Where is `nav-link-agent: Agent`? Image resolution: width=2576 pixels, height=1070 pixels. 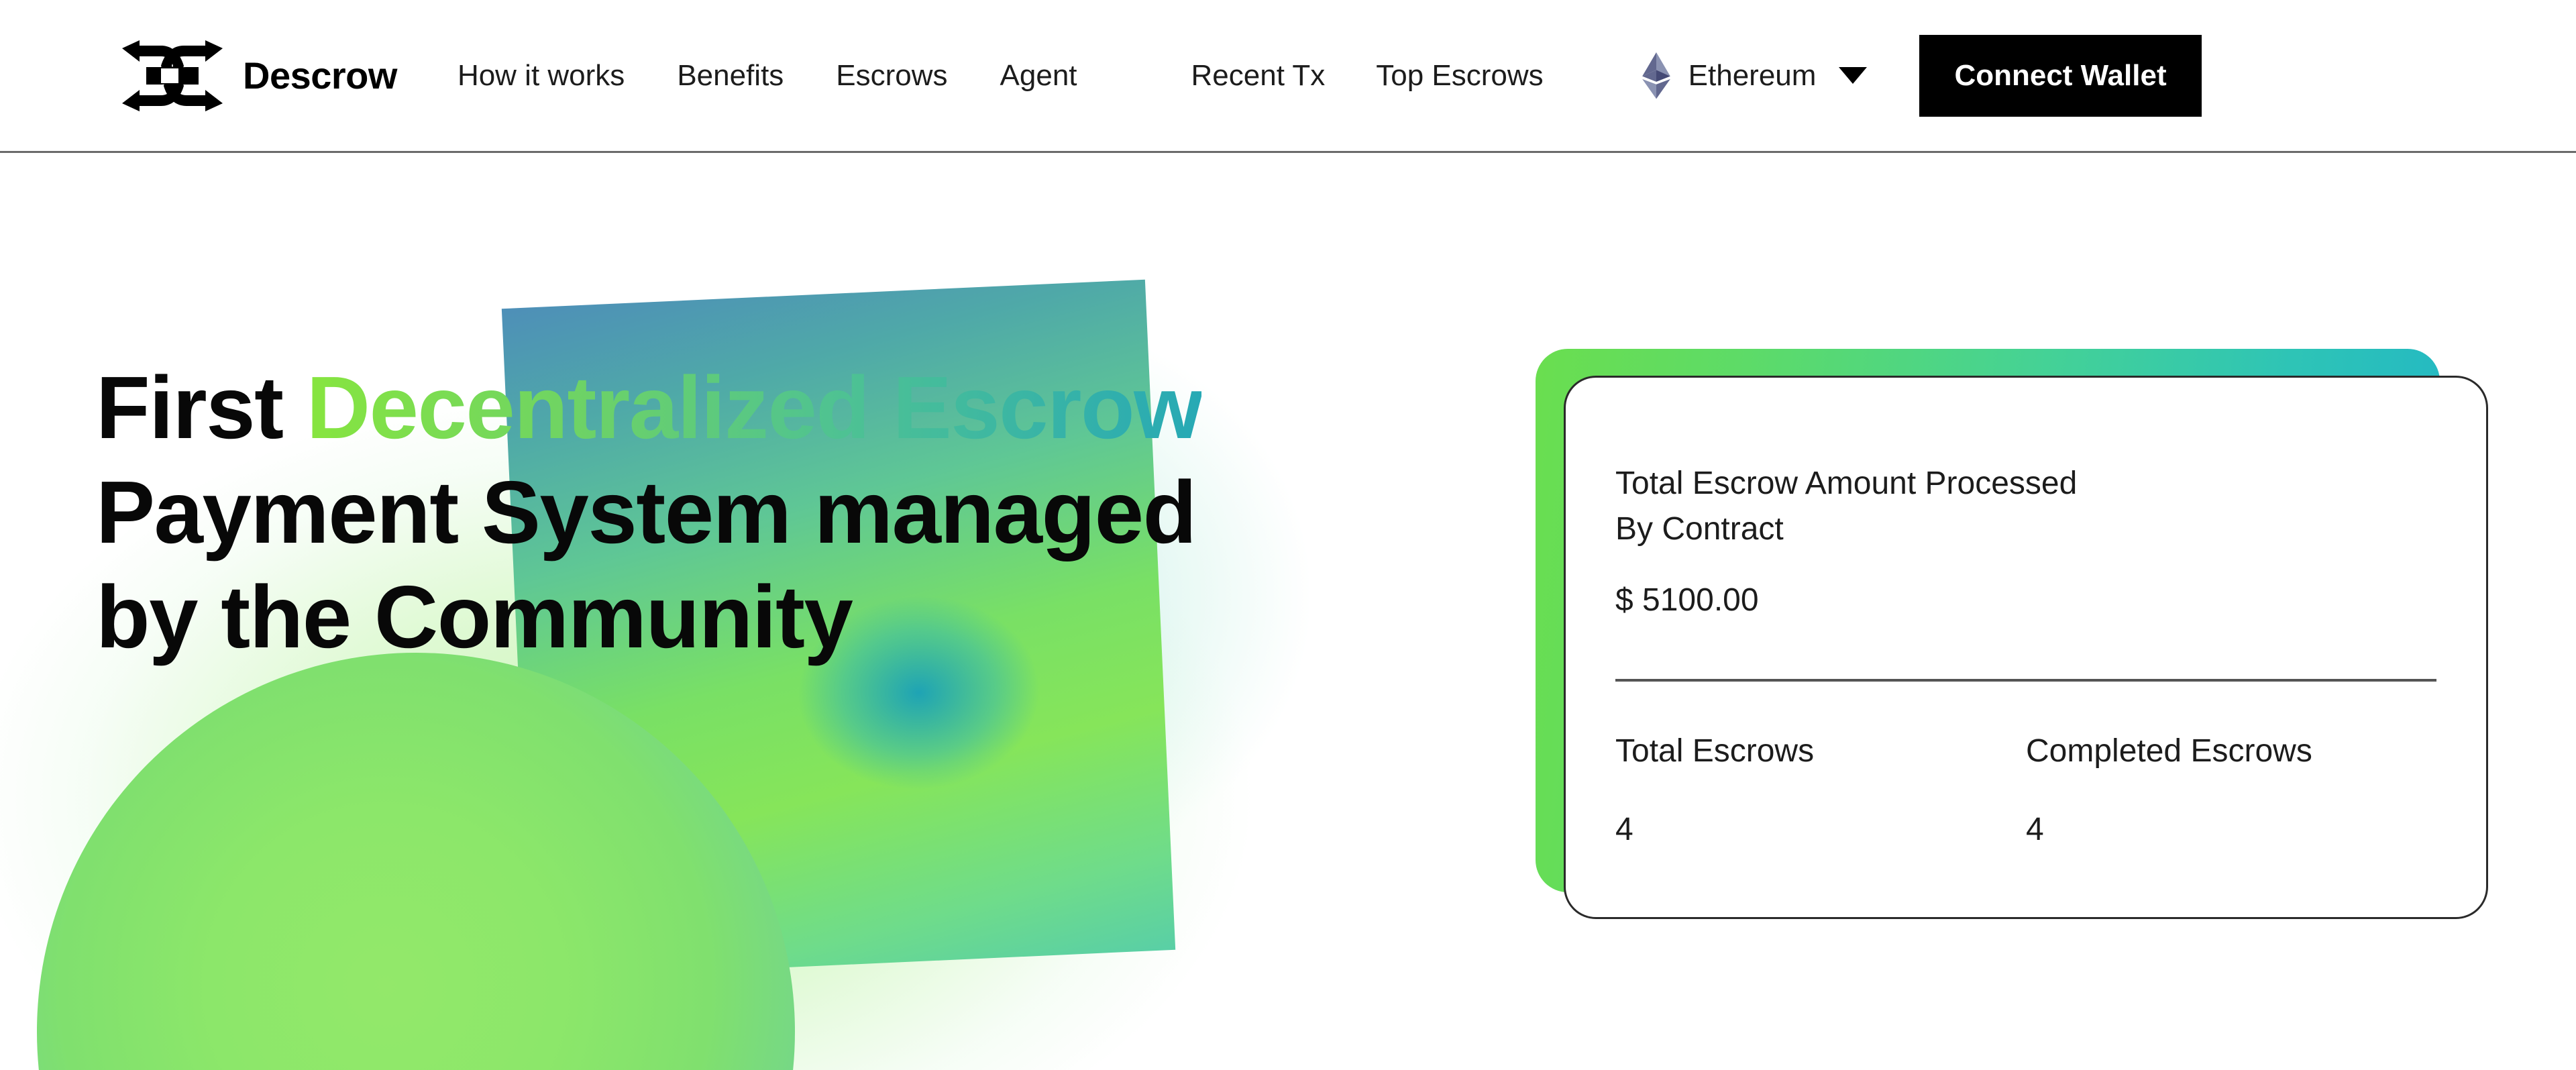
nav-link-agent: Agent is located at coordinates (1038, 75).